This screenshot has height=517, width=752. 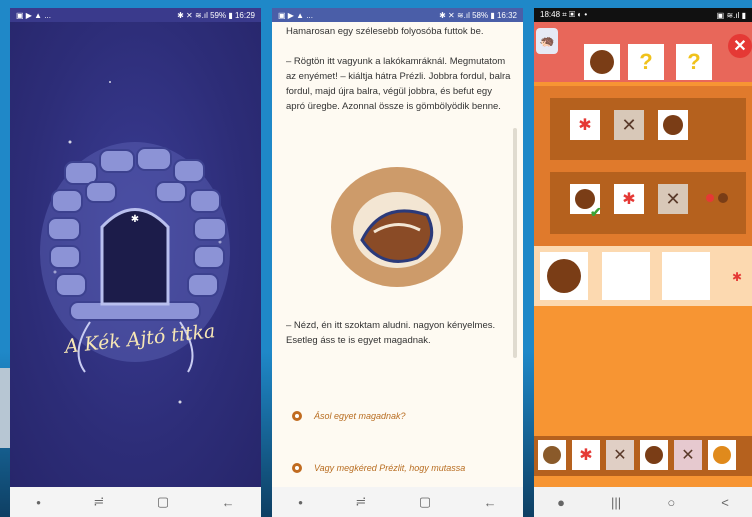 What do you see at coordinates (135, 15) in the screenshot?
I see `status-bar: ▣ ▶ ▲ ... ✱ ✕ ≋.ıl 59% ▮ 16:29` at bounding box center [135, 15].